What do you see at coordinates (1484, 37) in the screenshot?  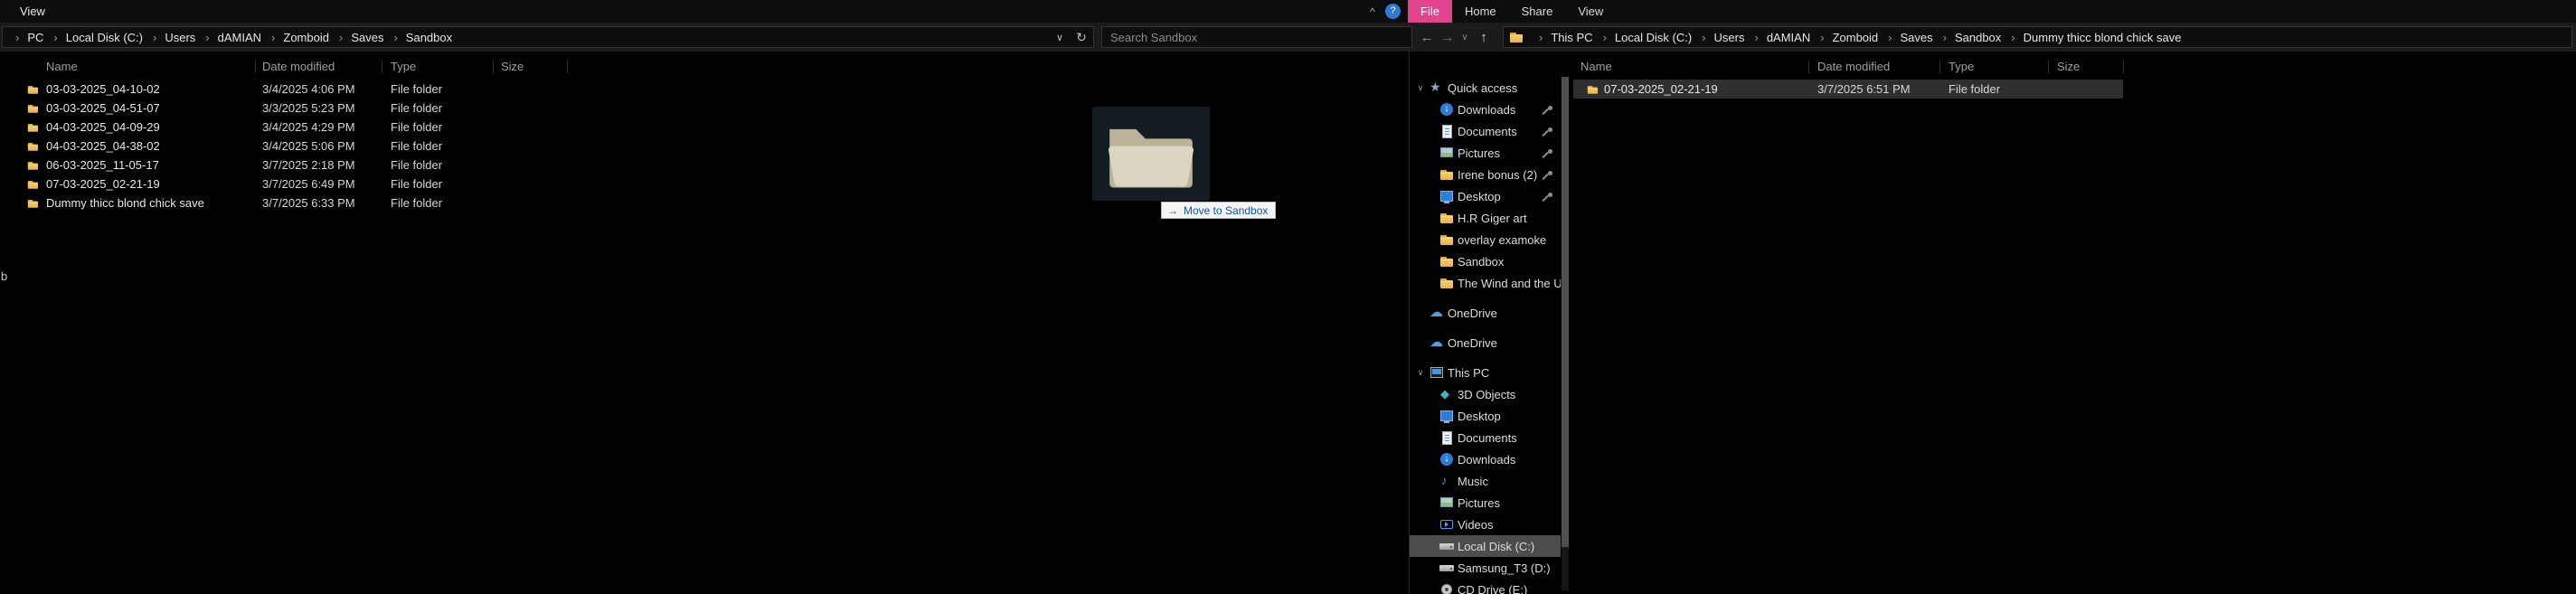 I see `up-button: ↑` at bounding box center [1484, 37].